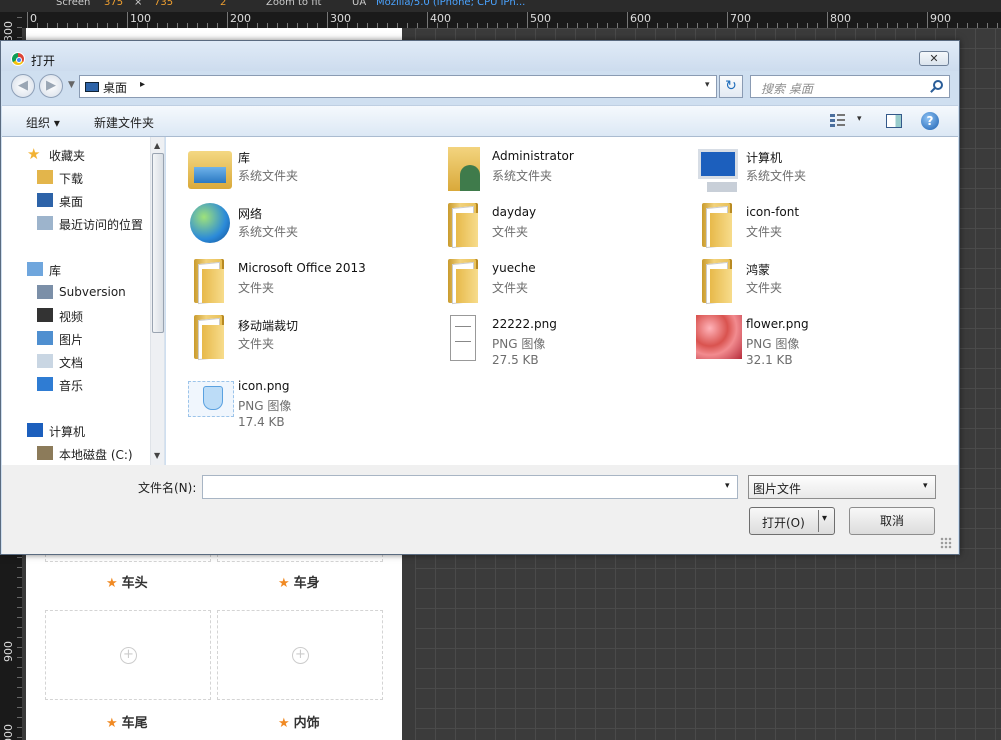 Image resolution: width=1001 pixels, height=740 pixels. Describe the element at coordinates (138, 4) in the screenshot. I see `screen-times: ×` at that location.